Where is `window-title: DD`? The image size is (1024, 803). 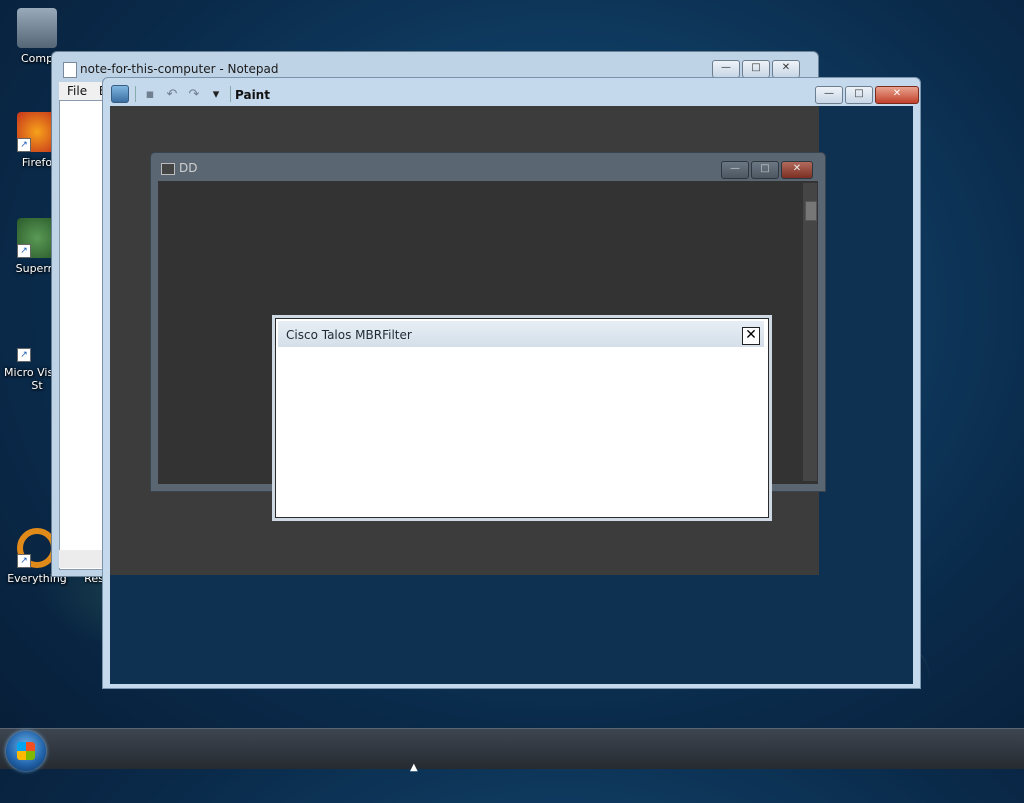
window-title: DD is located at coordinates (188, 168).